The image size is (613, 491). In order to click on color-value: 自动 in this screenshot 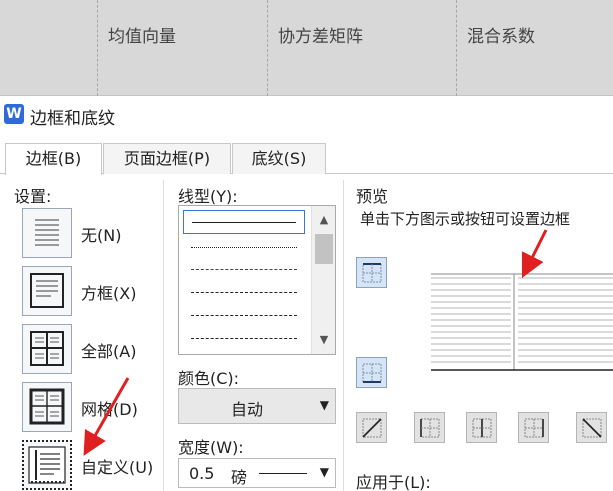, I will do `click(246, 409)`.